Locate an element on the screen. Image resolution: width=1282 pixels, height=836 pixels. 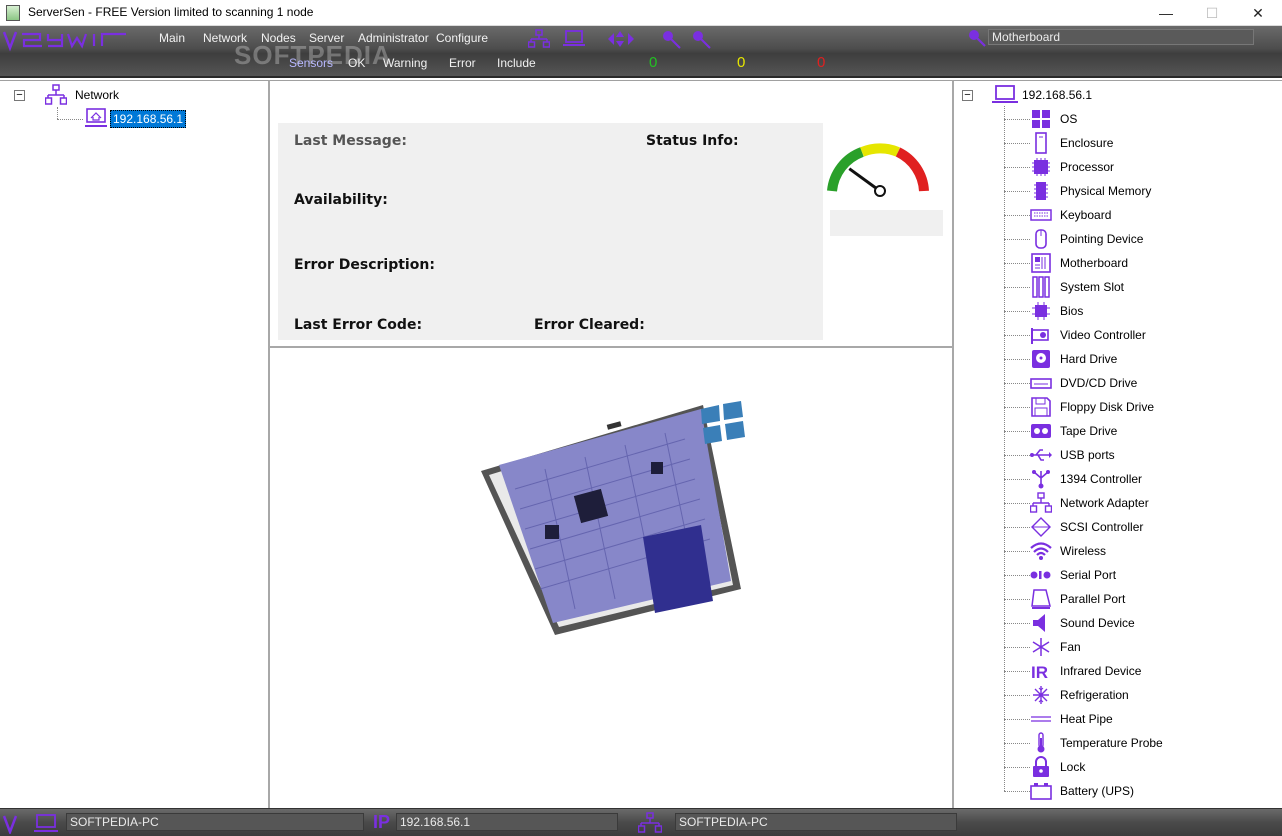
hardware-tree-root: 192.168.56.1 is located at coordinates (1057, 95).